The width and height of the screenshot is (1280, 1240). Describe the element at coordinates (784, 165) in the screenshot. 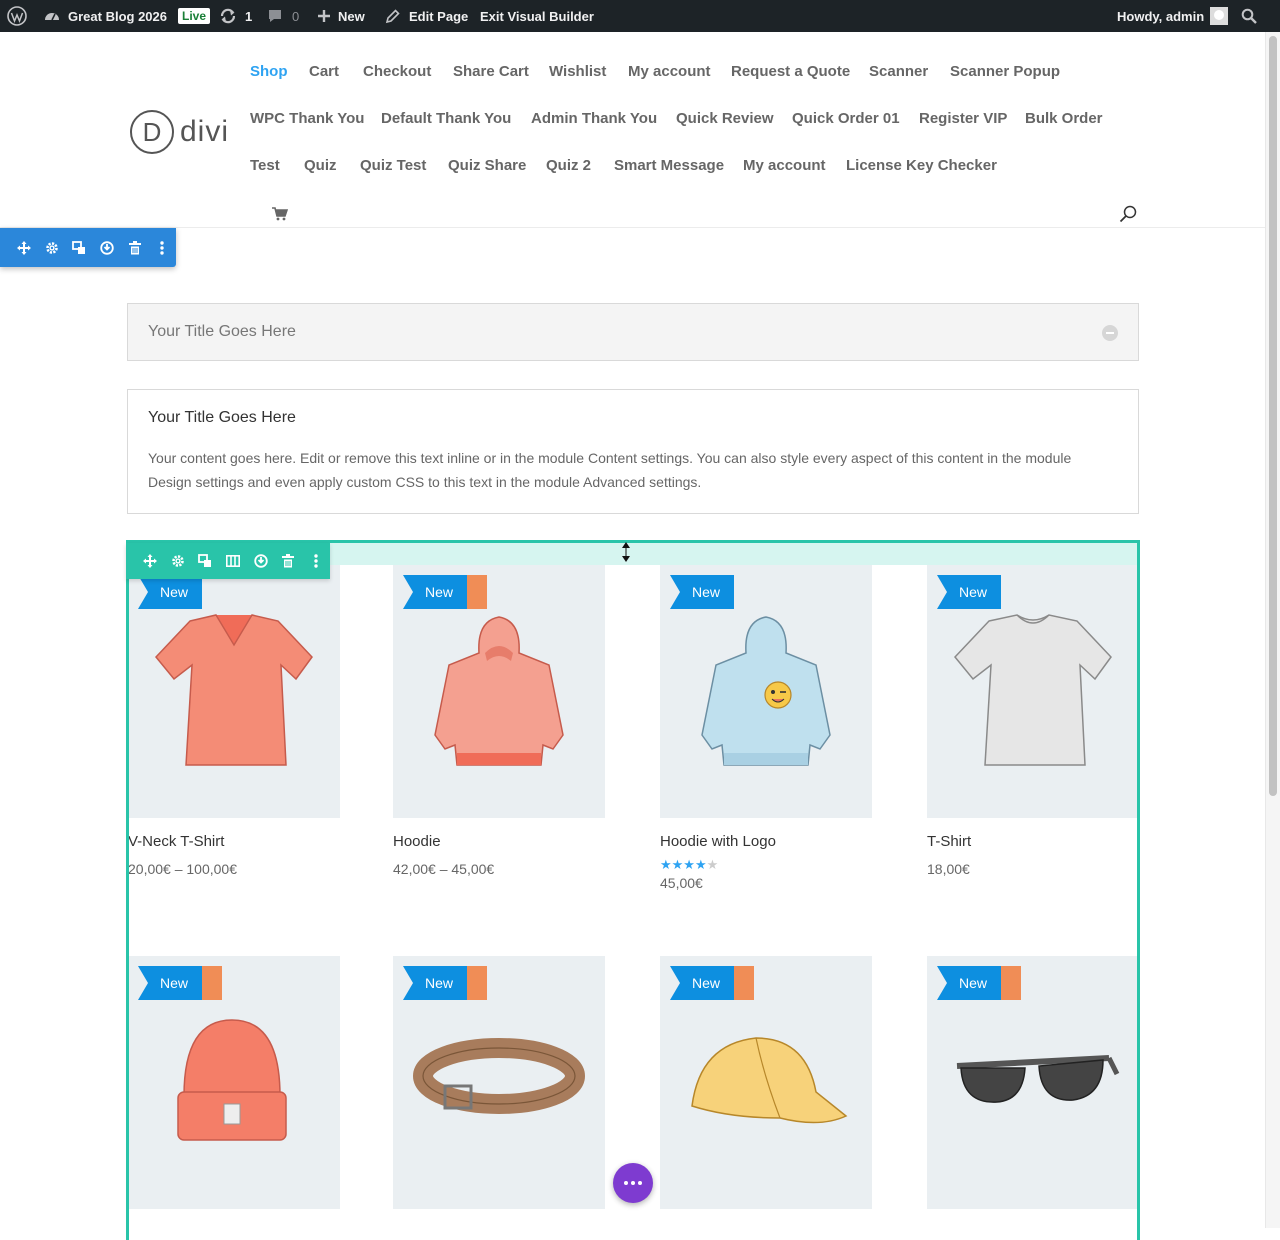

I see `nav-item-my-account-2: My account` at that location.